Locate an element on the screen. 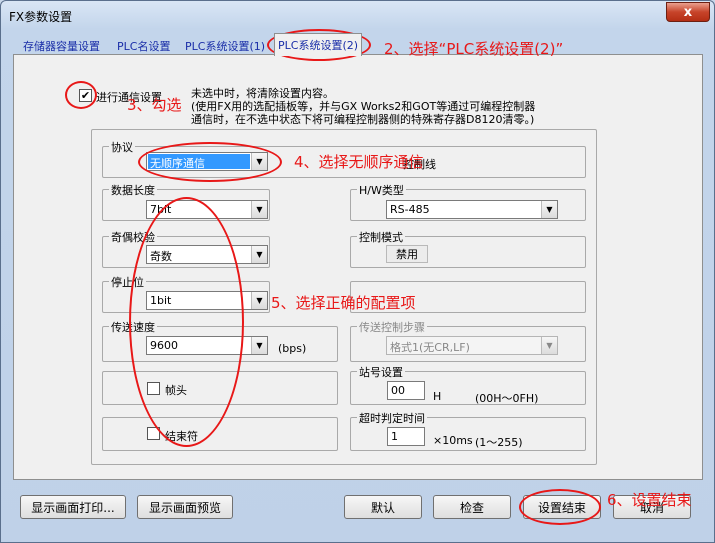 Image resolution: width=715 pixels, height=543 pixels. data-length-label: 数据长度 is located at coordinates (133, 190).